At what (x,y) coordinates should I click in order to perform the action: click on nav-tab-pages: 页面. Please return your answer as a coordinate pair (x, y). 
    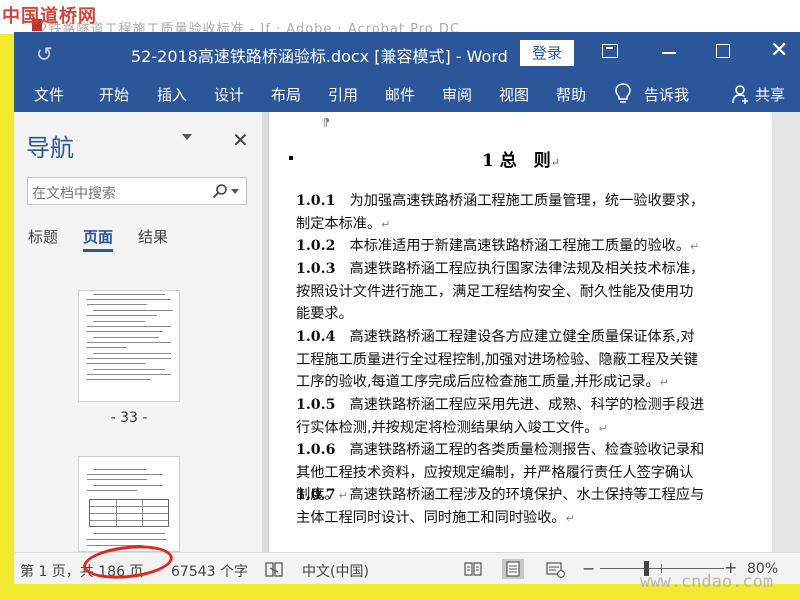
    Looking at the image, I should click on (98, 236).